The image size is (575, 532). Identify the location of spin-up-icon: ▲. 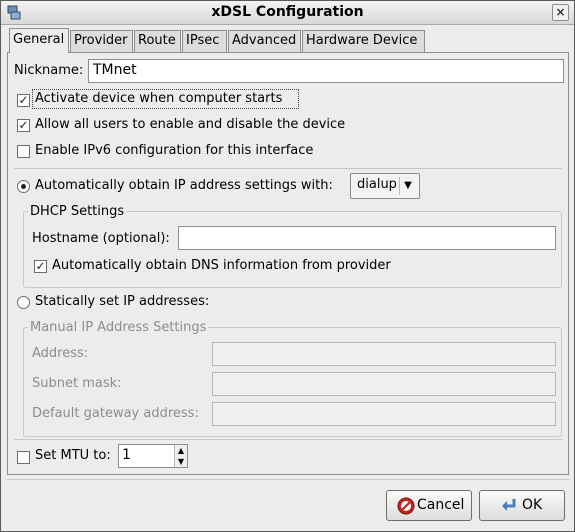
(181, 450).